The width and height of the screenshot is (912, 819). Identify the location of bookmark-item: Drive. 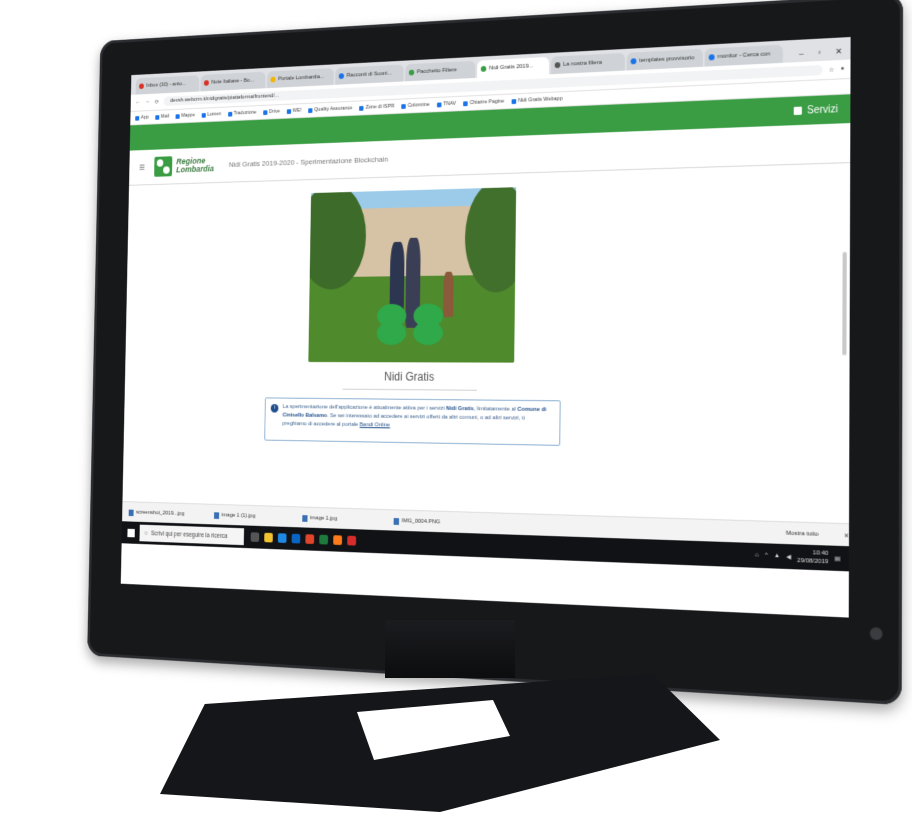
(271, 112).